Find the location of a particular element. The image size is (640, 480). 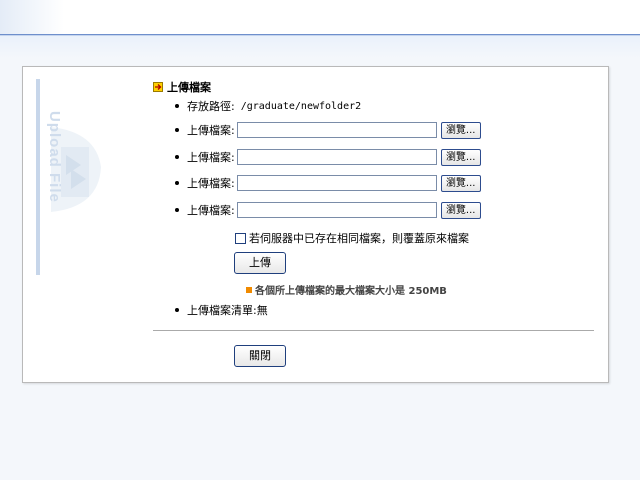

size-note: 各個所上傳檔案的最大檔案大小是 250MB is located at coordinates (346, 289).